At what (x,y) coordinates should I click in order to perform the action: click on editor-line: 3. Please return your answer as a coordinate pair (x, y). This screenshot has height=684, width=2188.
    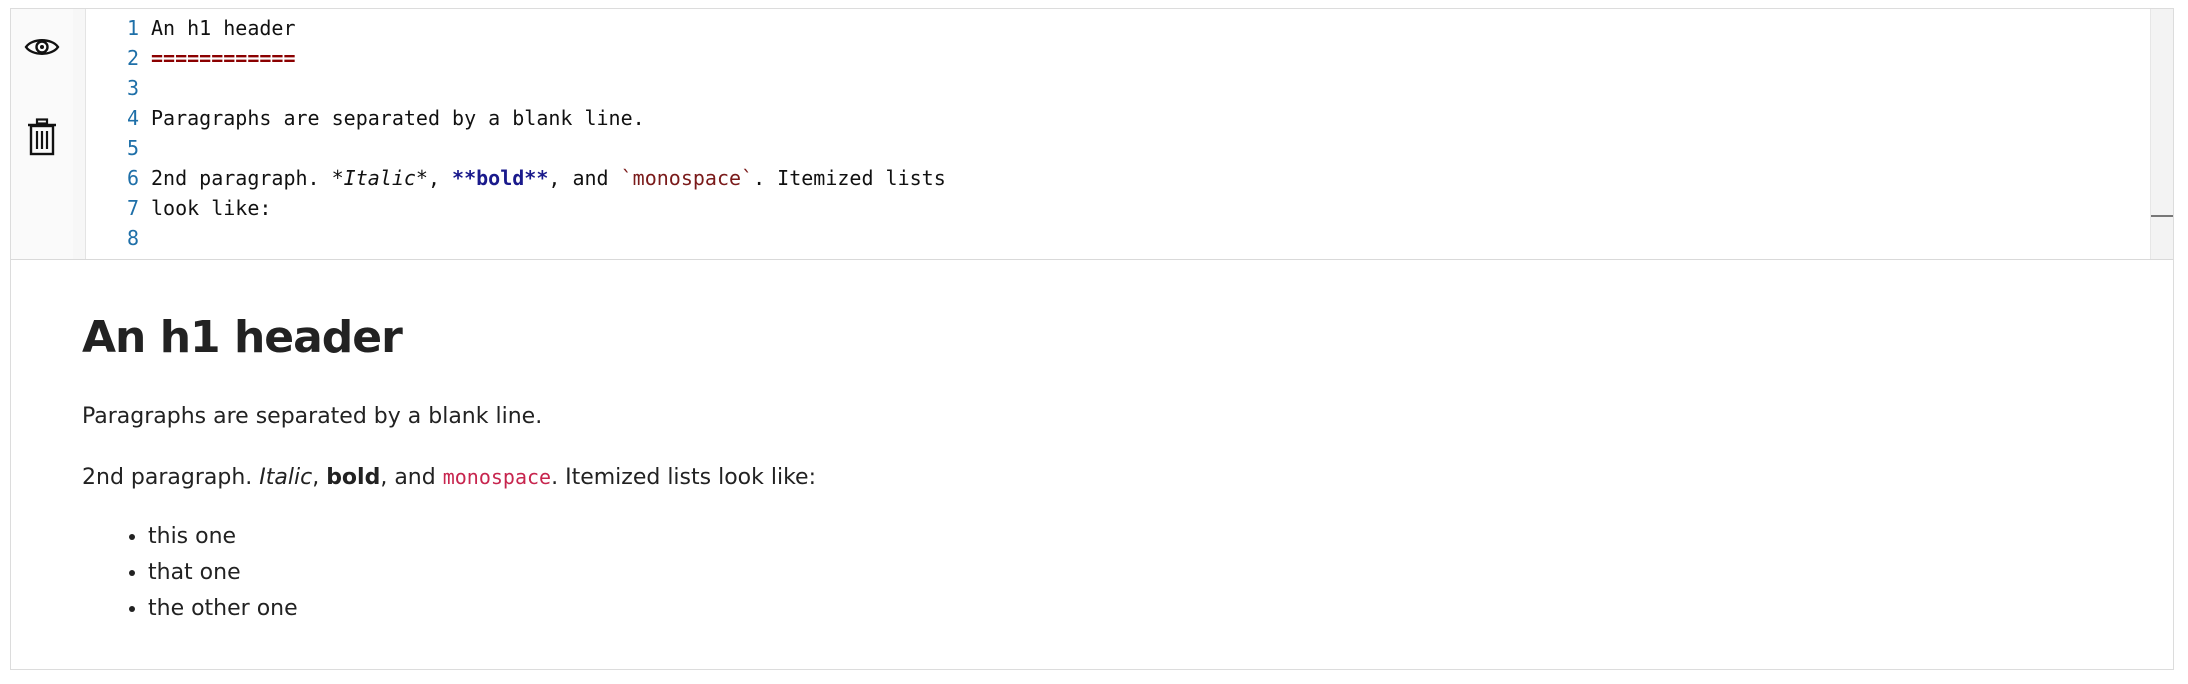
    Looking at the image, I should click on (1118, 88).